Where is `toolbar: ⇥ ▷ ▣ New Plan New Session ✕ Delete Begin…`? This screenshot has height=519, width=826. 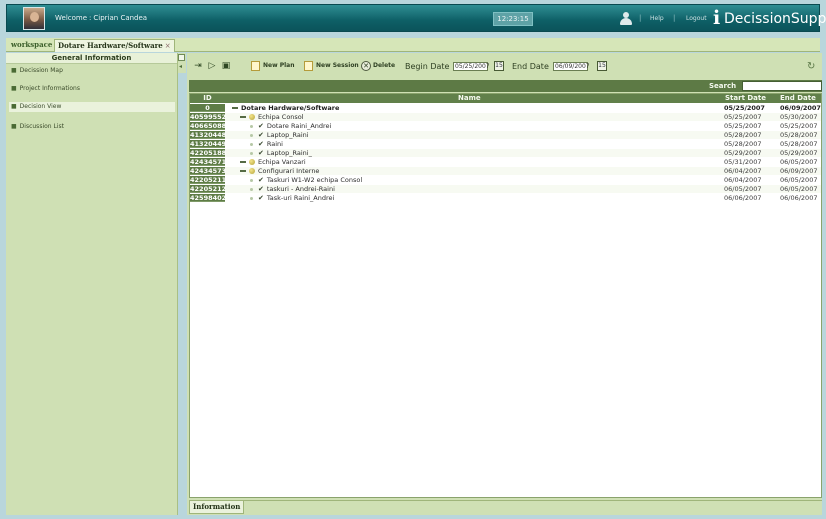
toolbar: ⇥ ▷ ▣ New Plan New Session ✕ Delete Begin… is located at coordinates (504, 65).